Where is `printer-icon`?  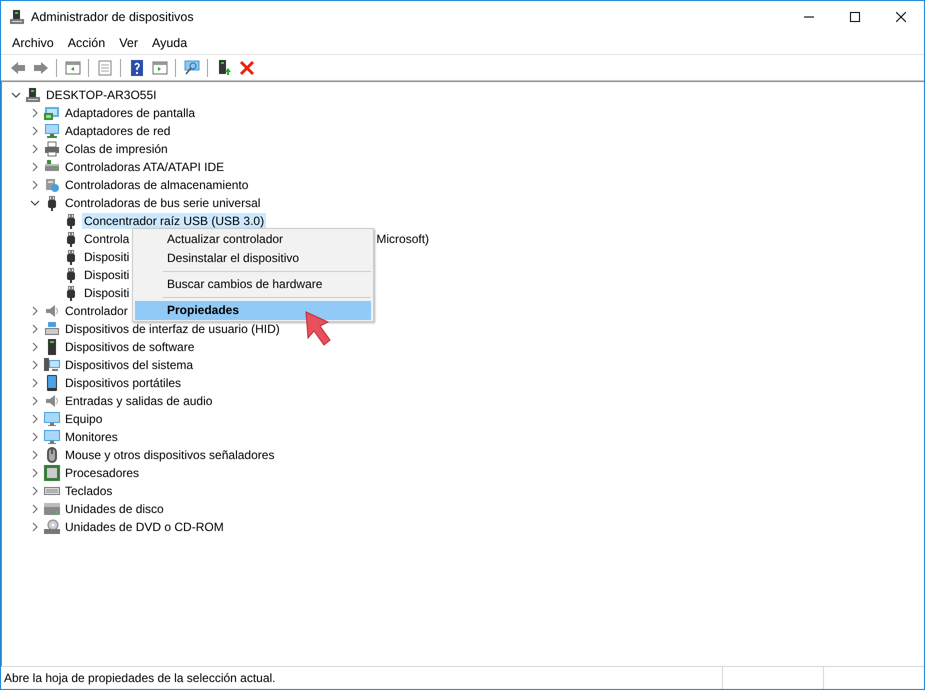
printer-icon is located at coordinates (52, 149).